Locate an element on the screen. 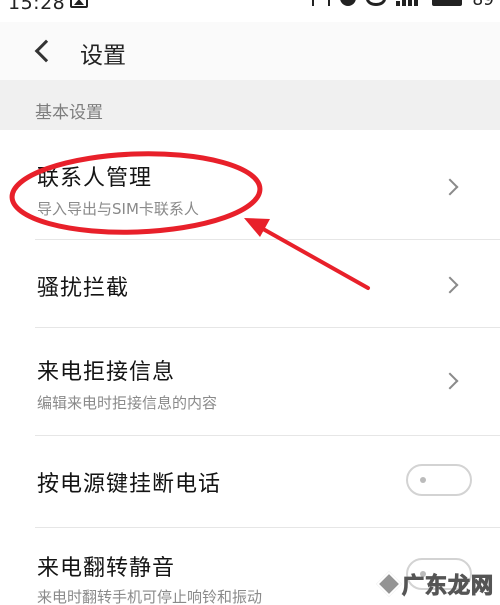  image-notification-icon is located at coordinates (79, 4).